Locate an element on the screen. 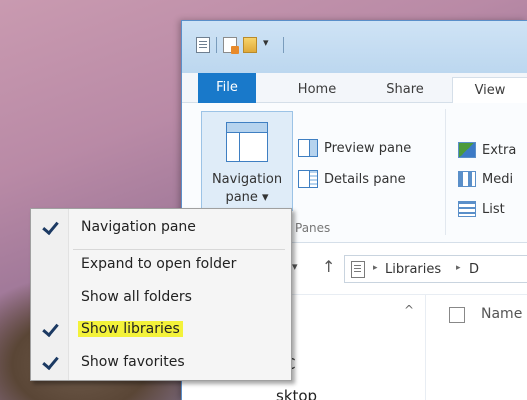 The image size is (527, 400). navigation-pane-button: Navigation pane ▾ is located at coordinates (247, 161).